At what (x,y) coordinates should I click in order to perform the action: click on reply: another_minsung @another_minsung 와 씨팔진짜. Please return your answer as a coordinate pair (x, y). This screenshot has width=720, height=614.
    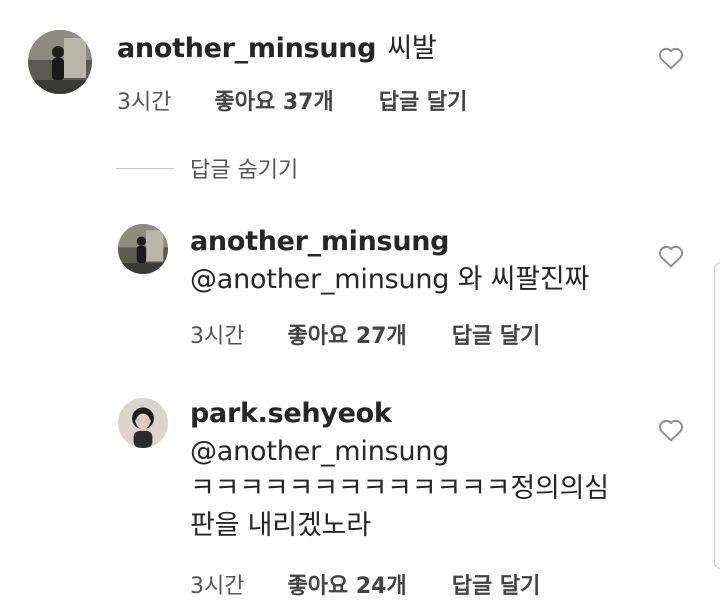
    Looking at the image, I should click on (425, 262).